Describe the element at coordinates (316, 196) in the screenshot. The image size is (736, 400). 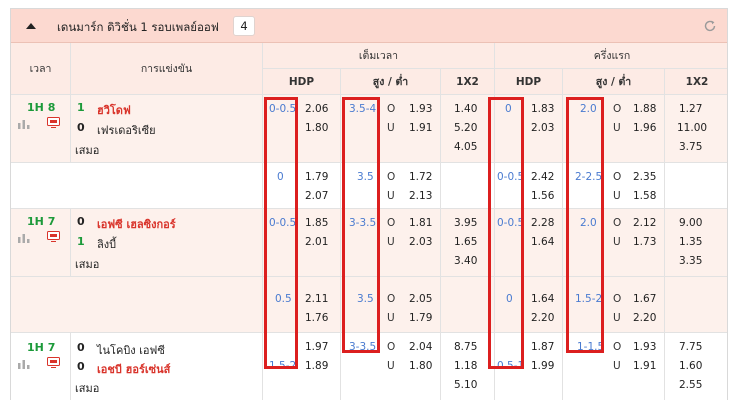
I see `ft-hdp-away-odd: 2.07` at that location.